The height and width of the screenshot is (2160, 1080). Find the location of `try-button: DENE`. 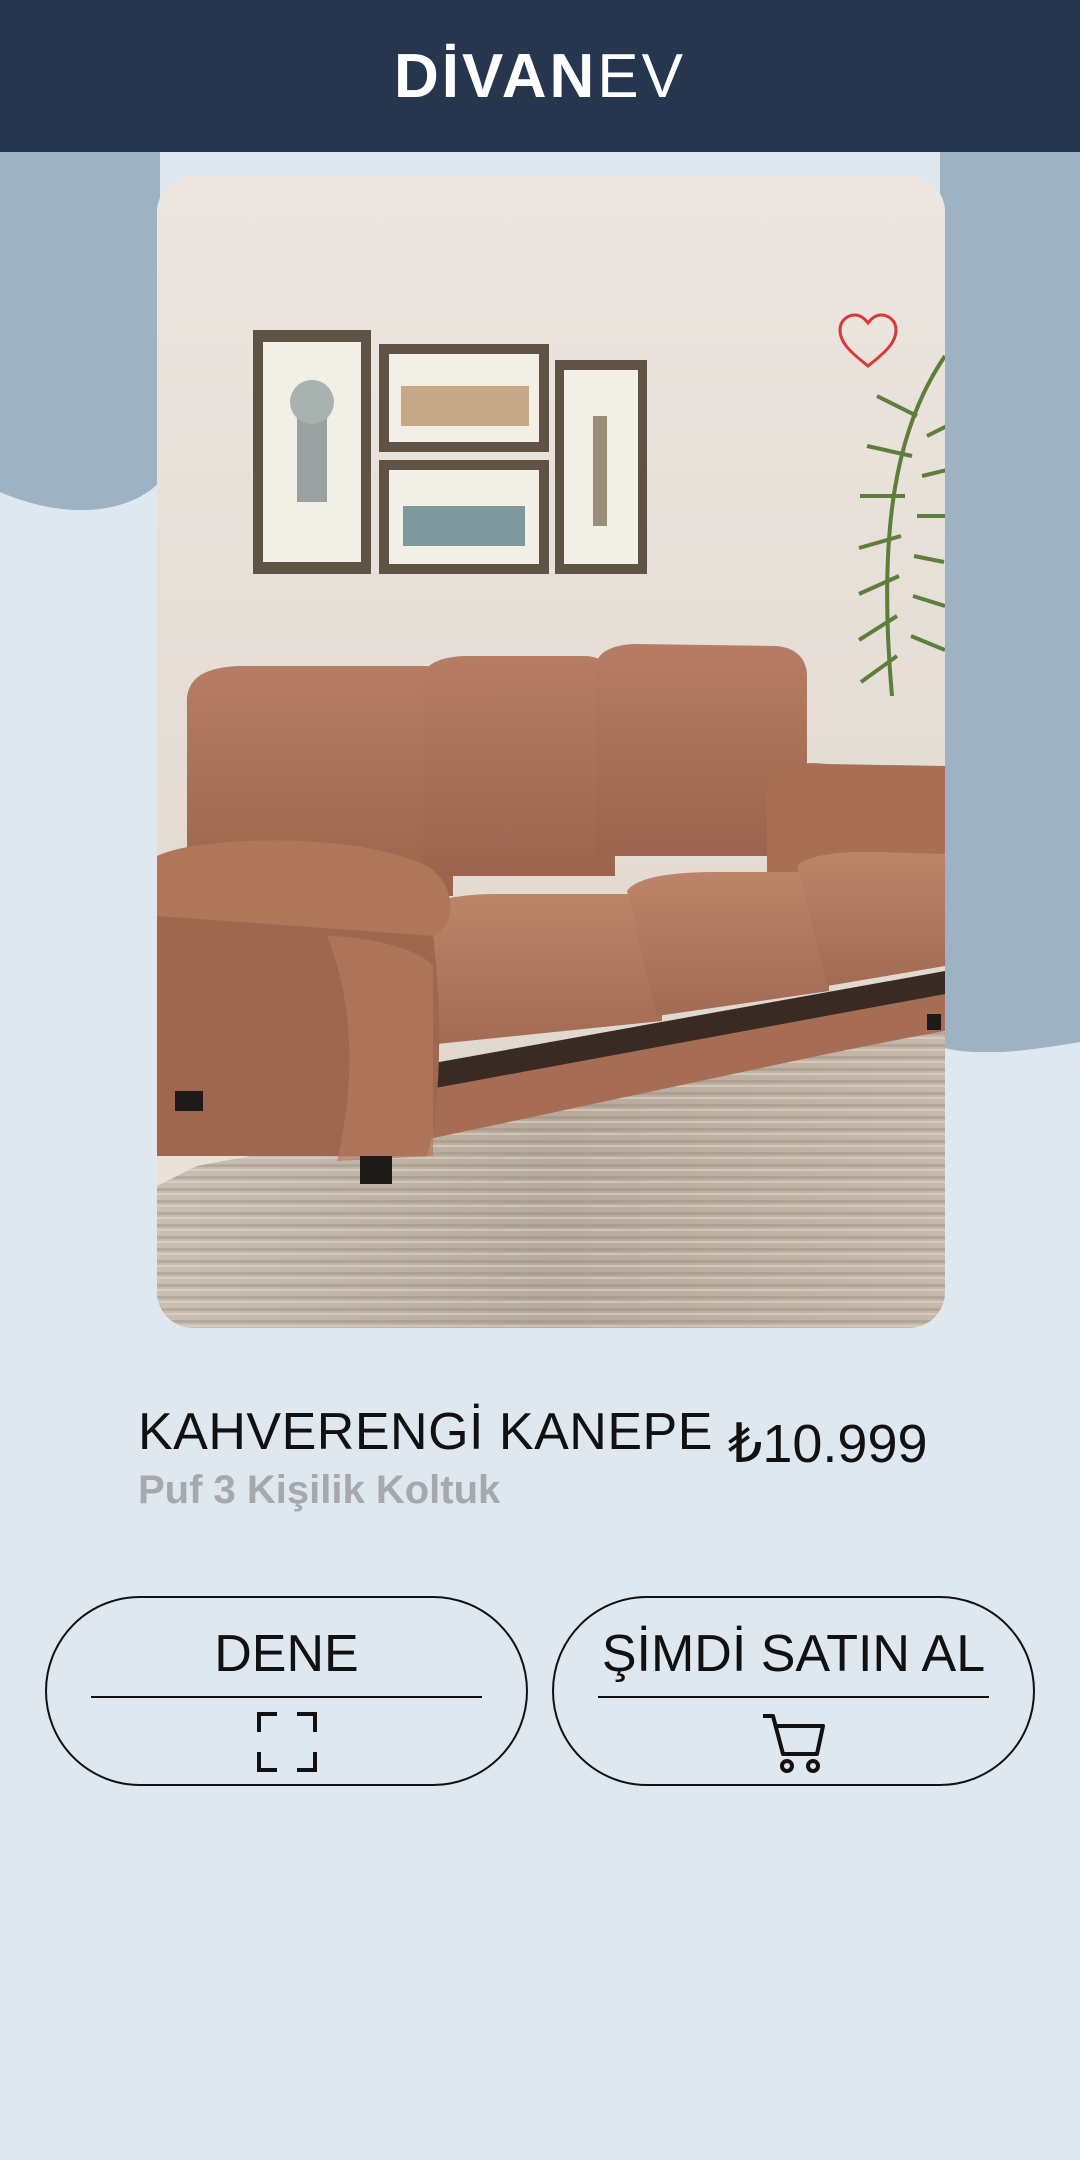

try-button: DENE is located at coordinates (286, 1691).